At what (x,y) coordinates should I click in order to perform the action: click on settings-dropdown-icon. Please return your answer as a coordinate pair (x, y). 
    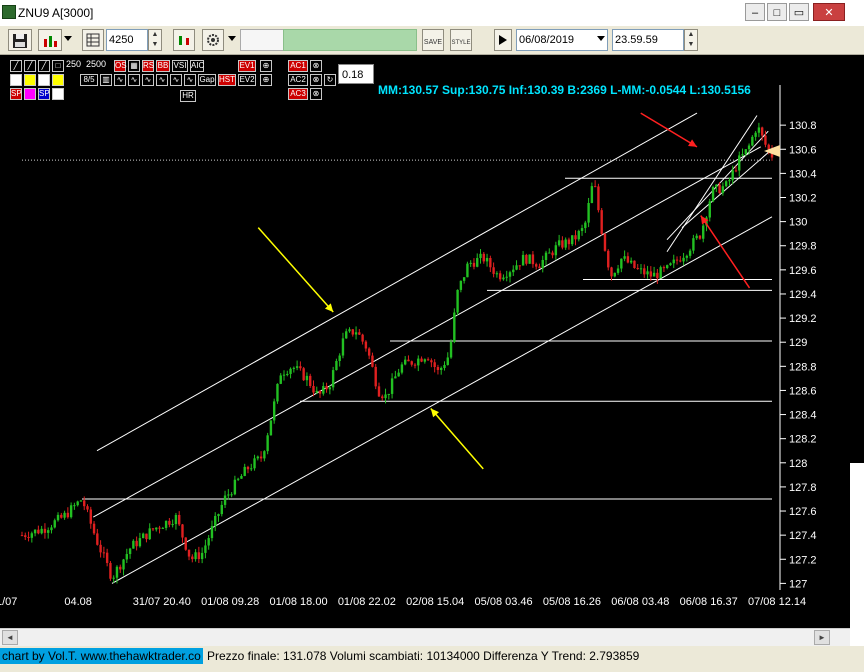
    Looking at the image, I should click on (232, 38).